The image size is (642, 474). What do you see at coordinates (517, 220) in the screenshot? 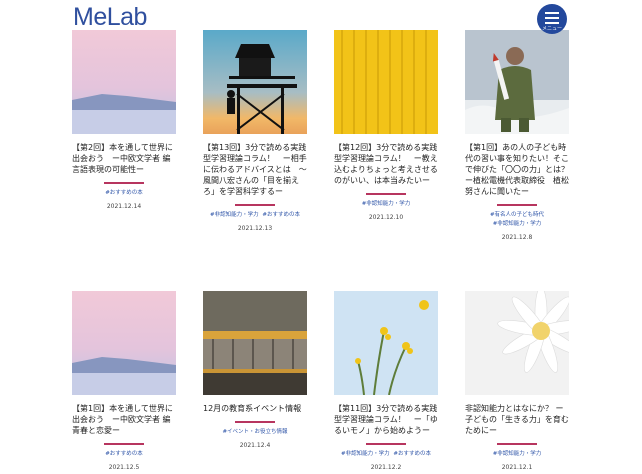
I see `tag-list: #有名人の子ども時代 #非認知能力・学力` at bounding box center [517, 220].